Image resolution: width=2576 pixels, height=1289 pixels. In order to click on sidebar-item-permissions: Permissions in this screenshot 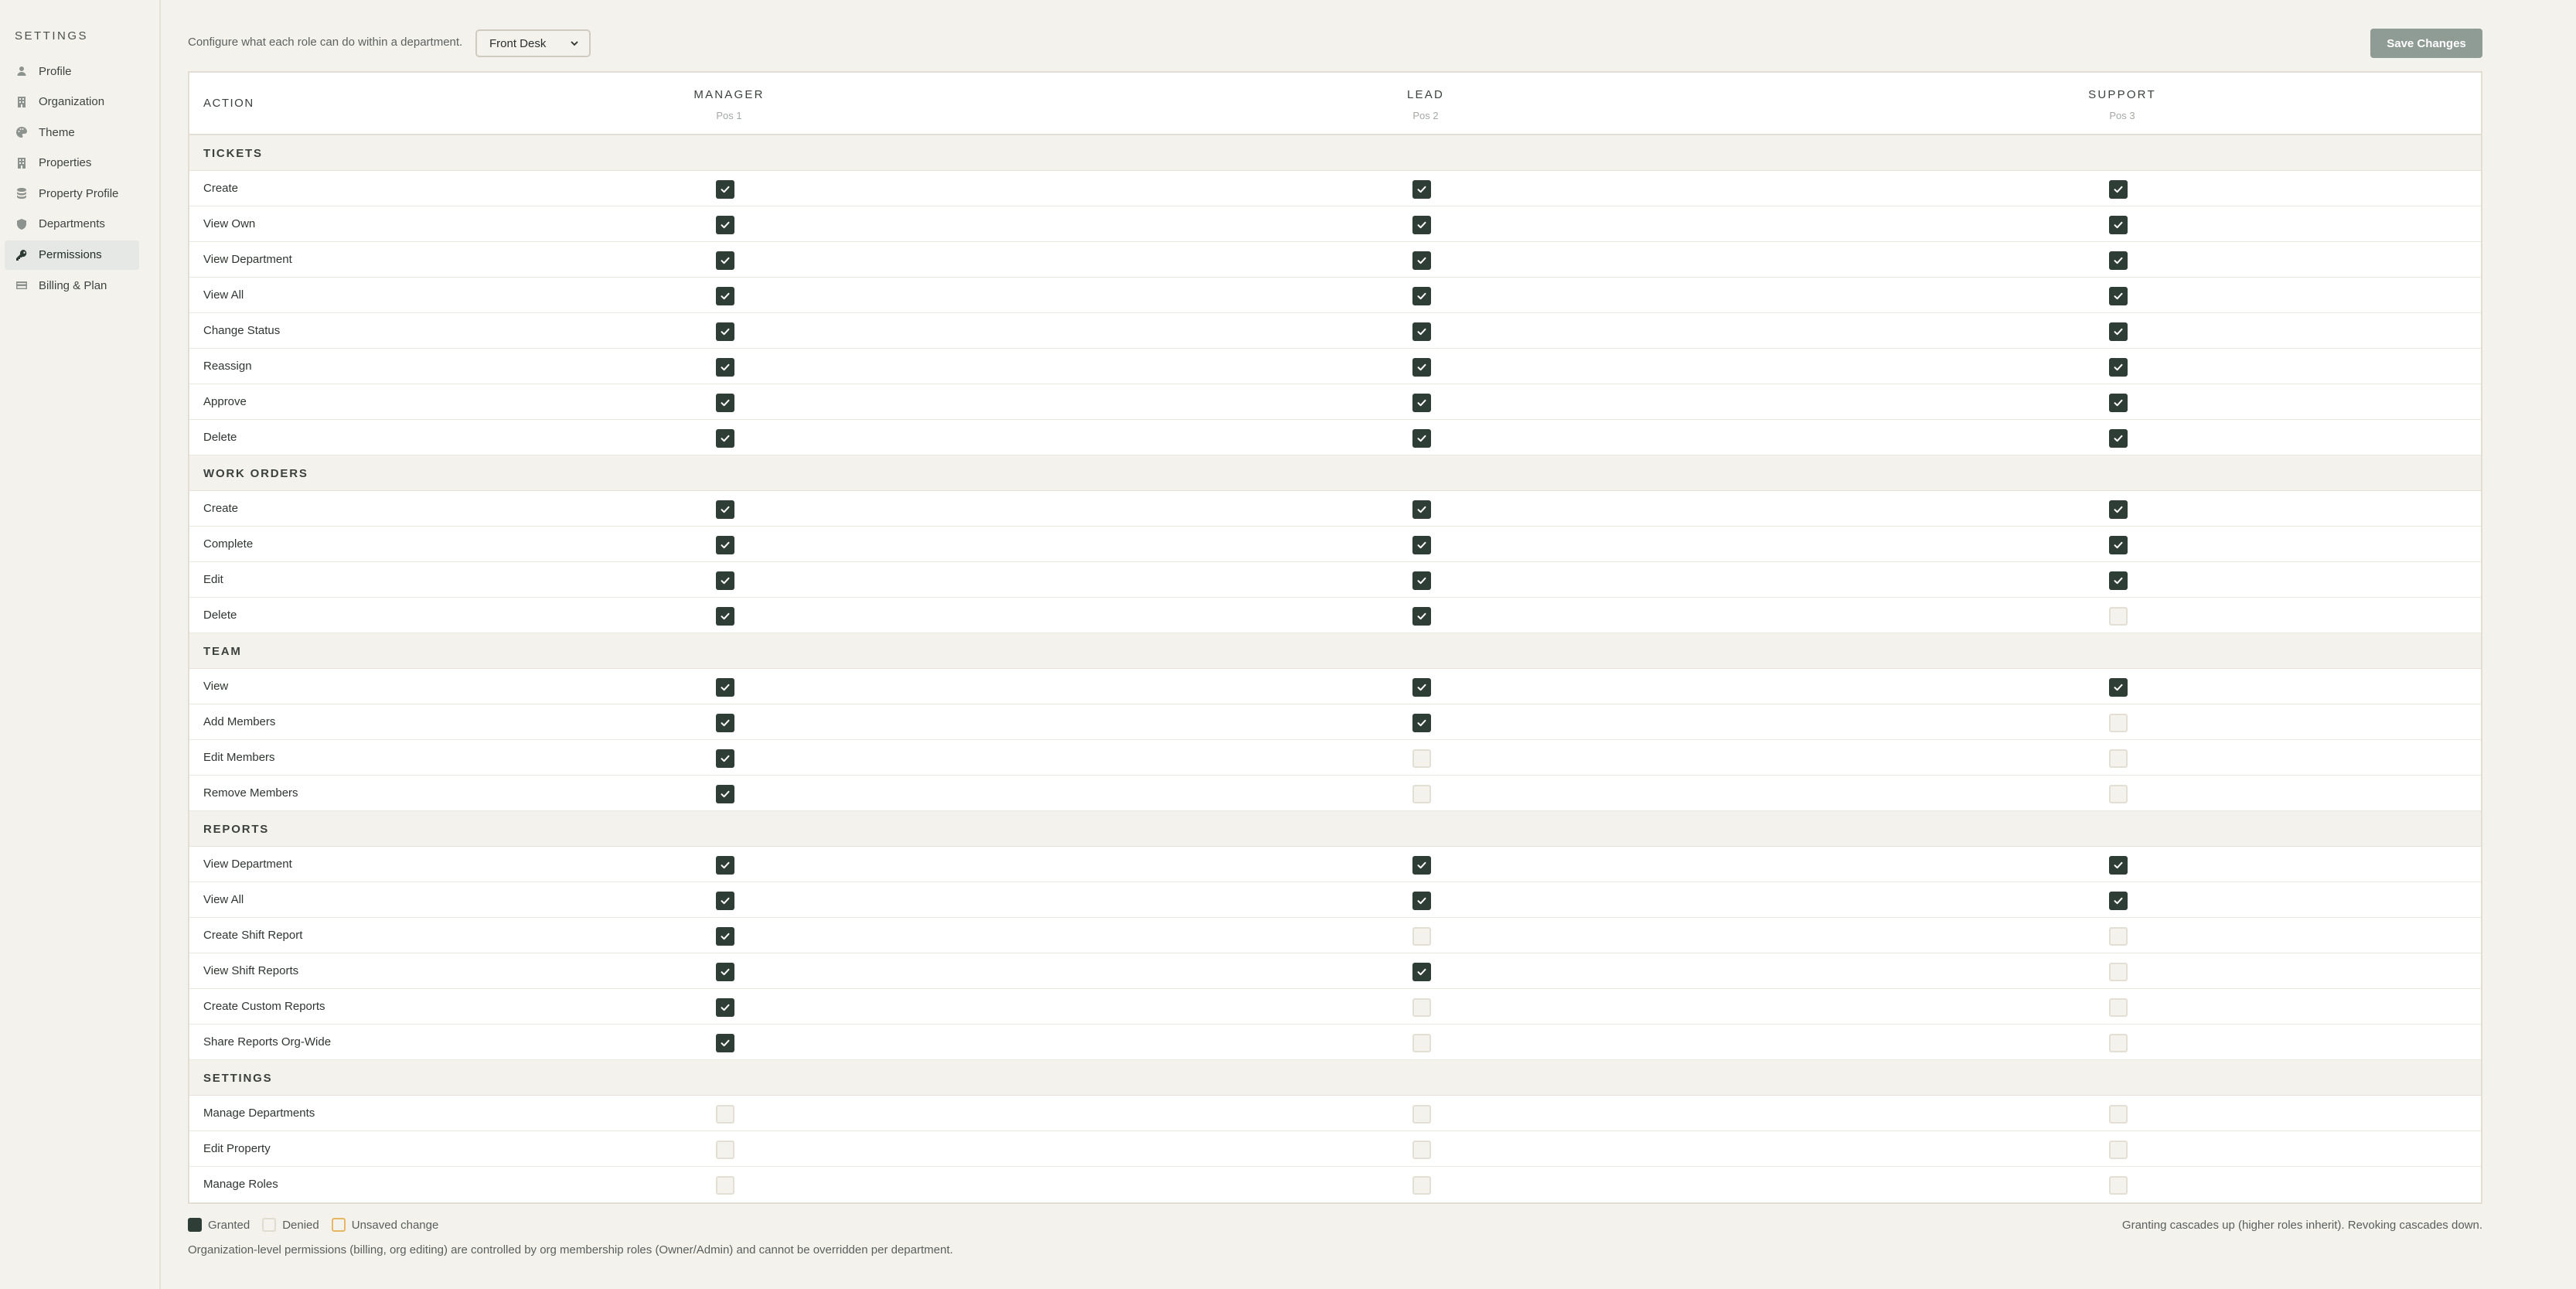, I will do `click(72, 255)`.